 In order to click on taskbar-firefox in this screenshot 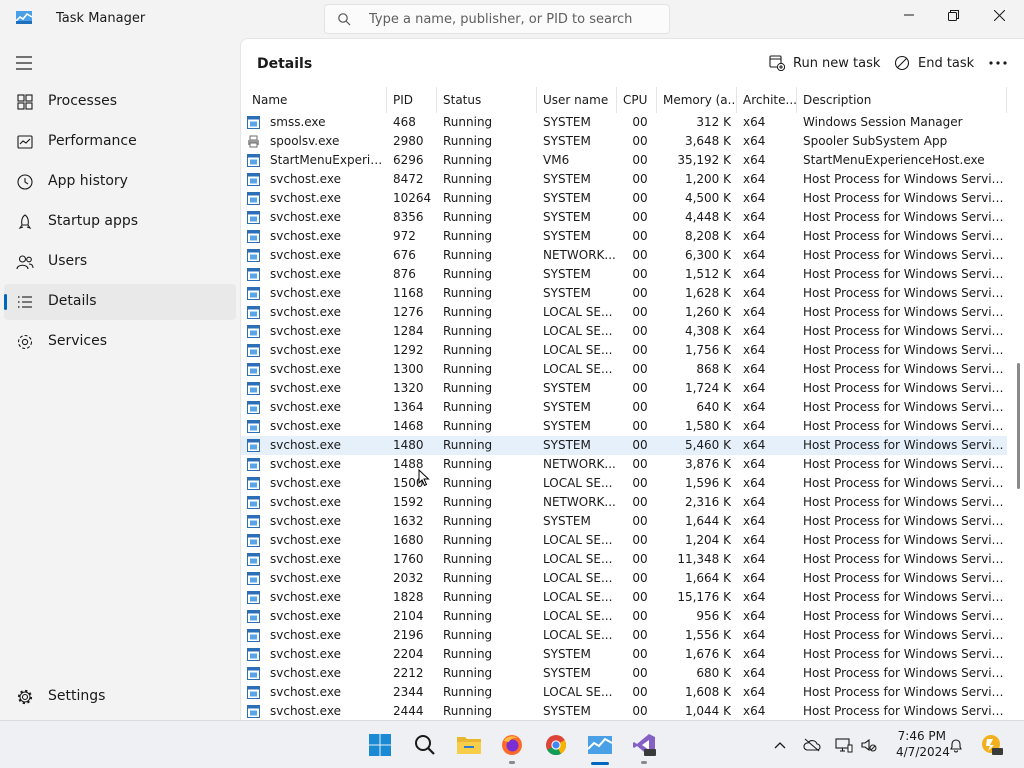, I will do `click(512, 745)`.